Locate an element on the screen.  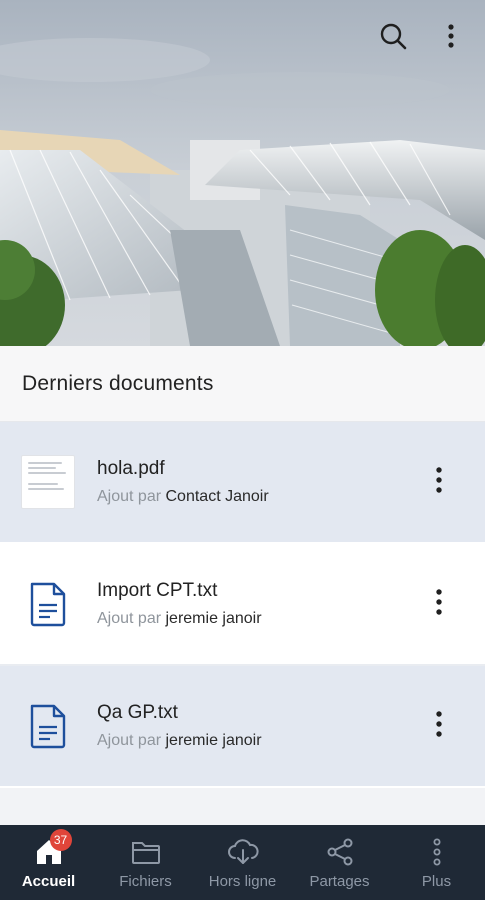
document-name: Qa GP.txt is located at coordinates (137, 712).